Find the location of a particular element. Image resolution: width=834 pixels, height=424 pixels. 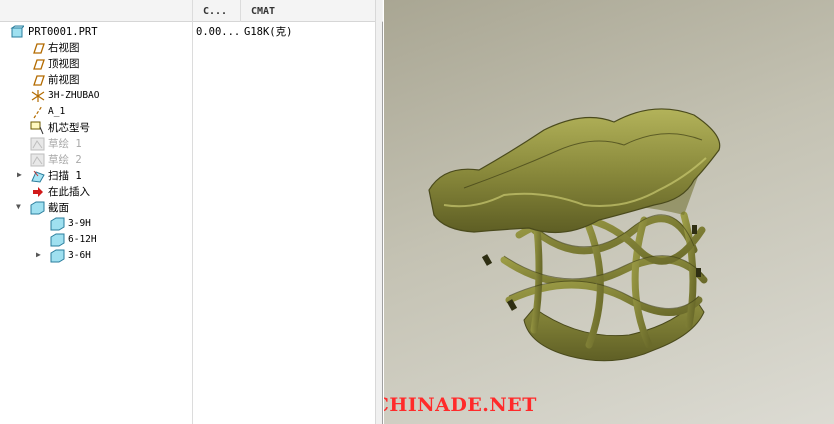

tree-item-part: PRT0001.PRT is located at coordinates (54, 32).